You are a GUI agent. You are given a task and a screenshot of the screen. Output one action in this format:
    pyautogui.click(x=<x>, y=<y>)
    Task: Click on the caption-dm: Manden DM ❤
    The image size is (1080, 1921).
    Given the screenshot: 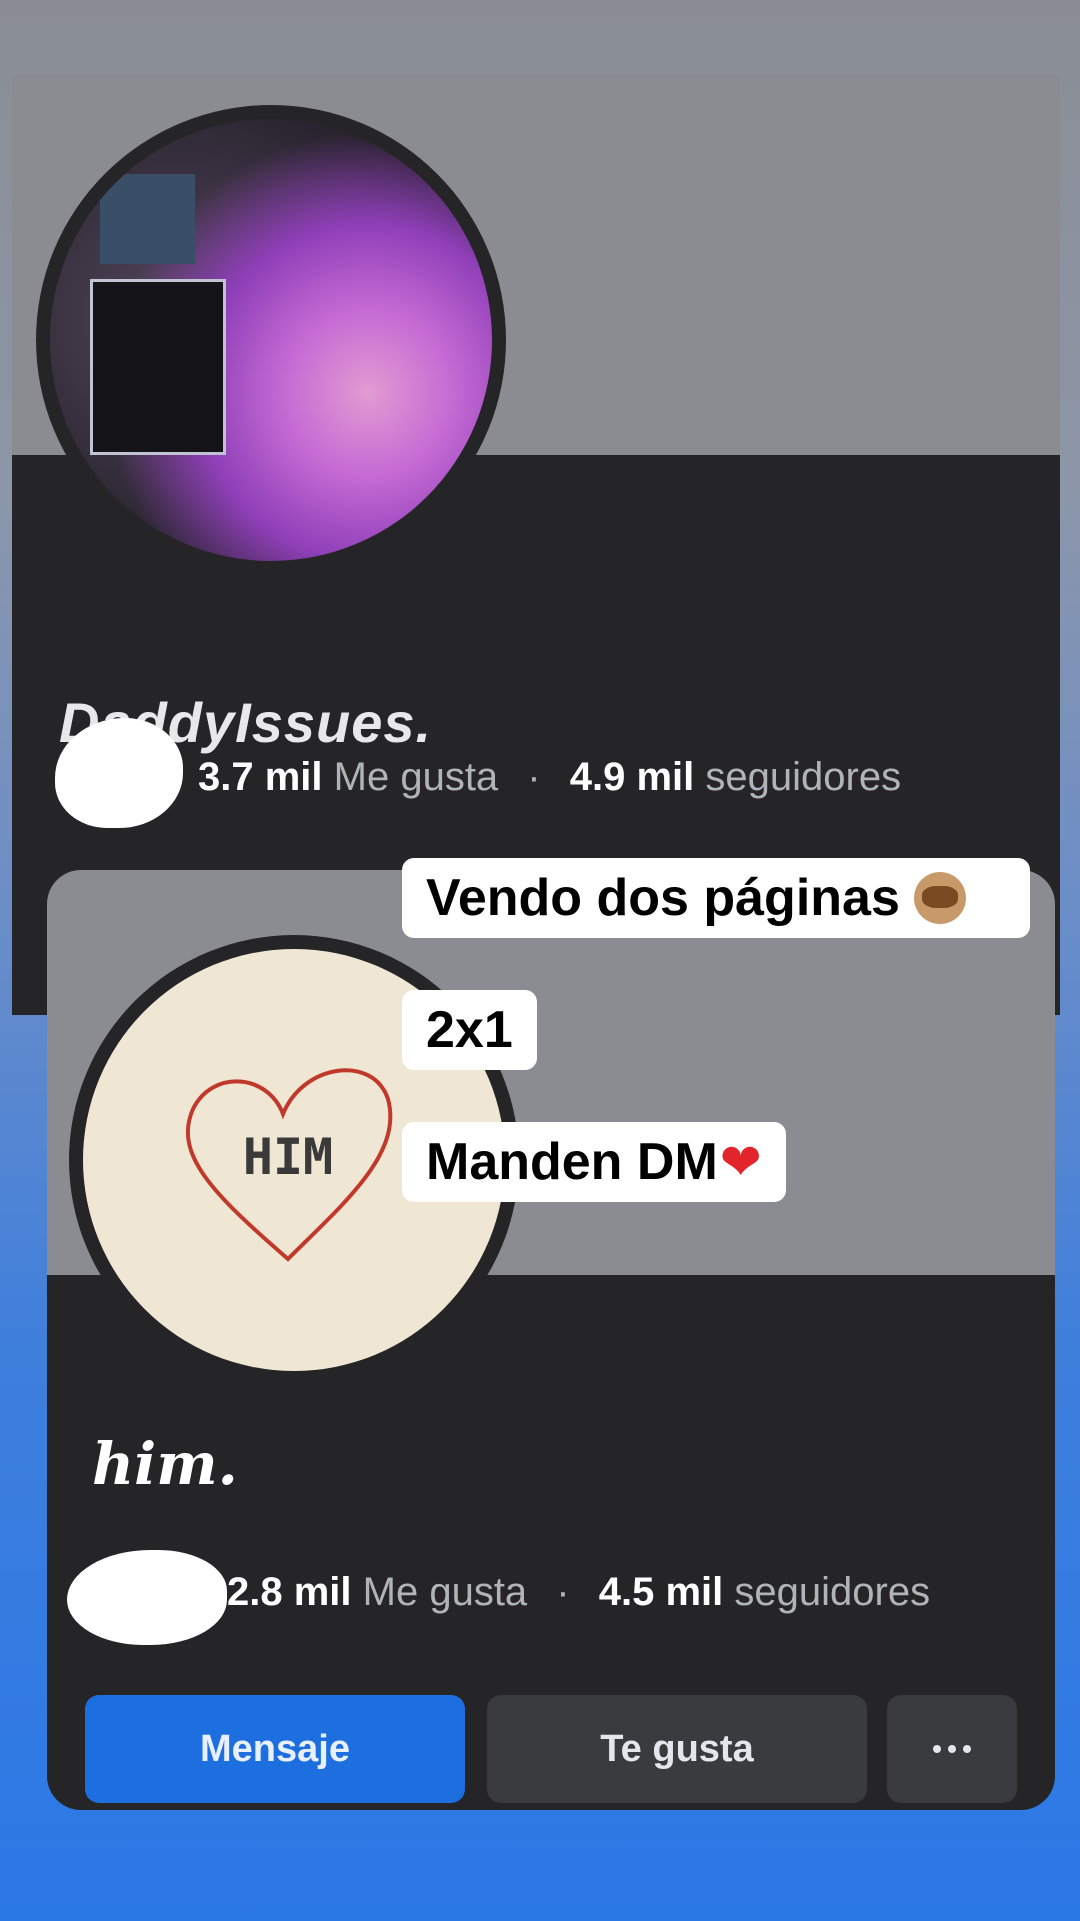 What is the action you would take?
    pyautogui.click(x=594, y=1162)
    